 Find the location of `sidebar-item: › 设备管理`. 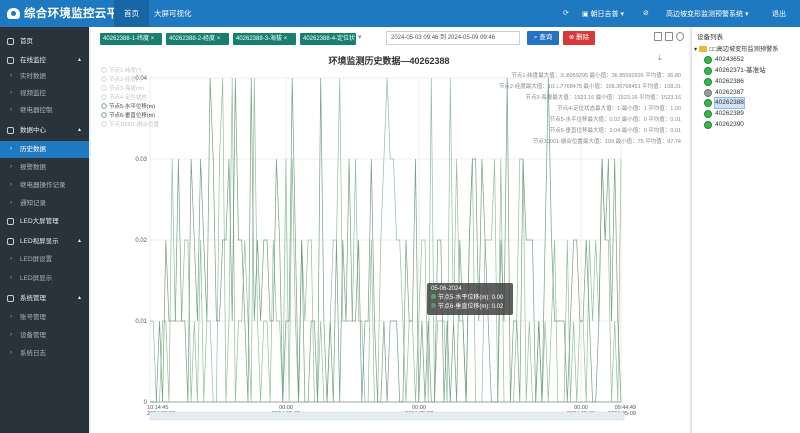

sidebar-item: › 设备管理 is located at coordinates (44, 335).